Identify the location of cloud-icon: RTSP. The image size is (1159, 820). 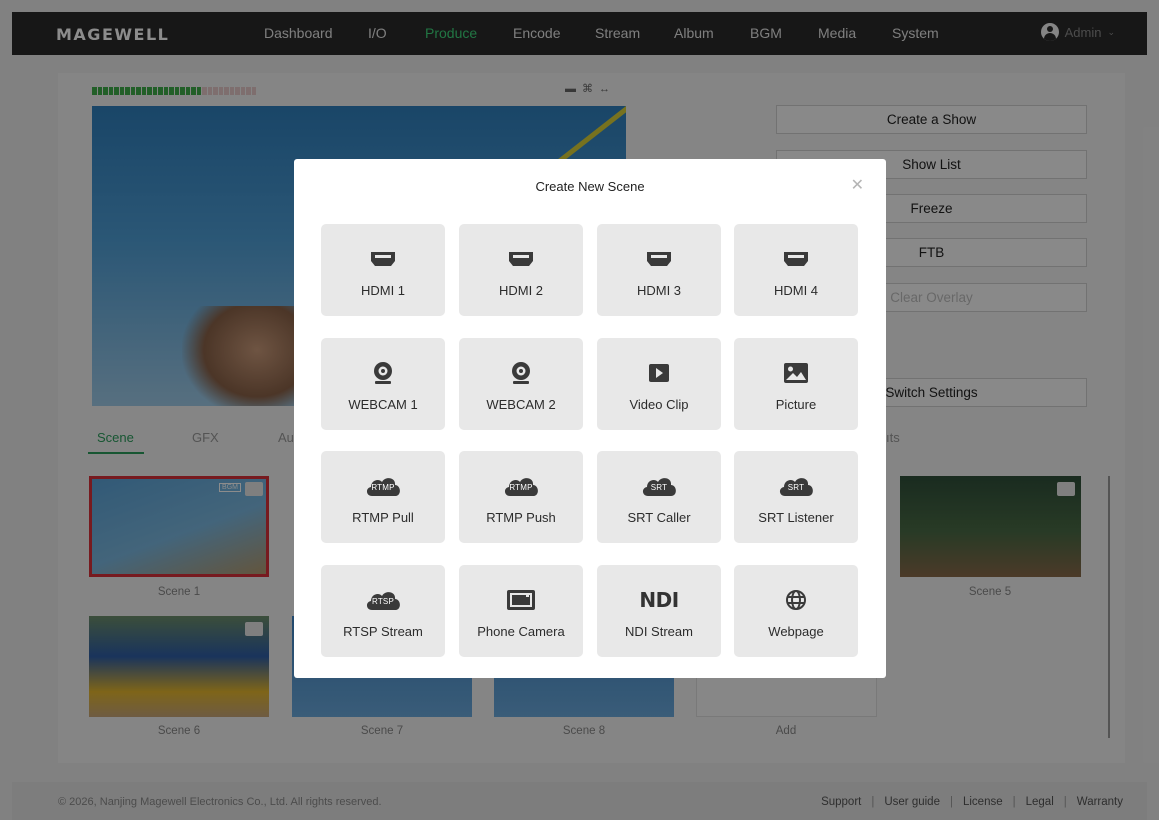
(383, 600).